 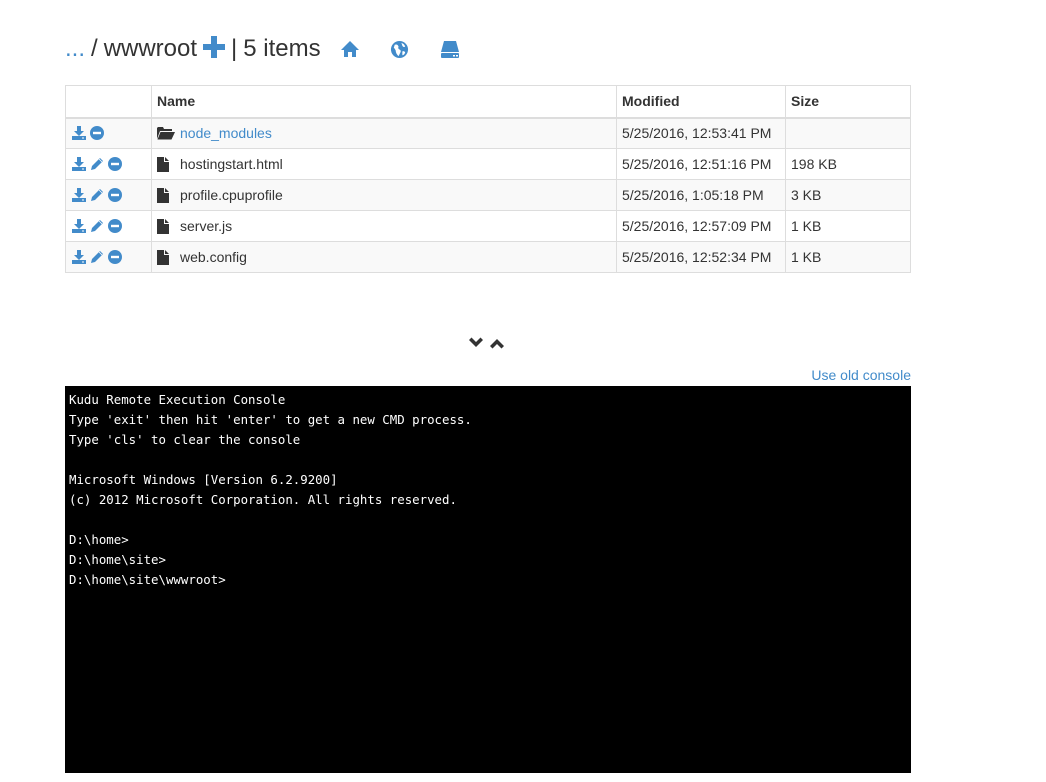 What do you see at coordinates (214, 47) in the screenshot?
I see `plus-icon` at bounding box center [214, 47].